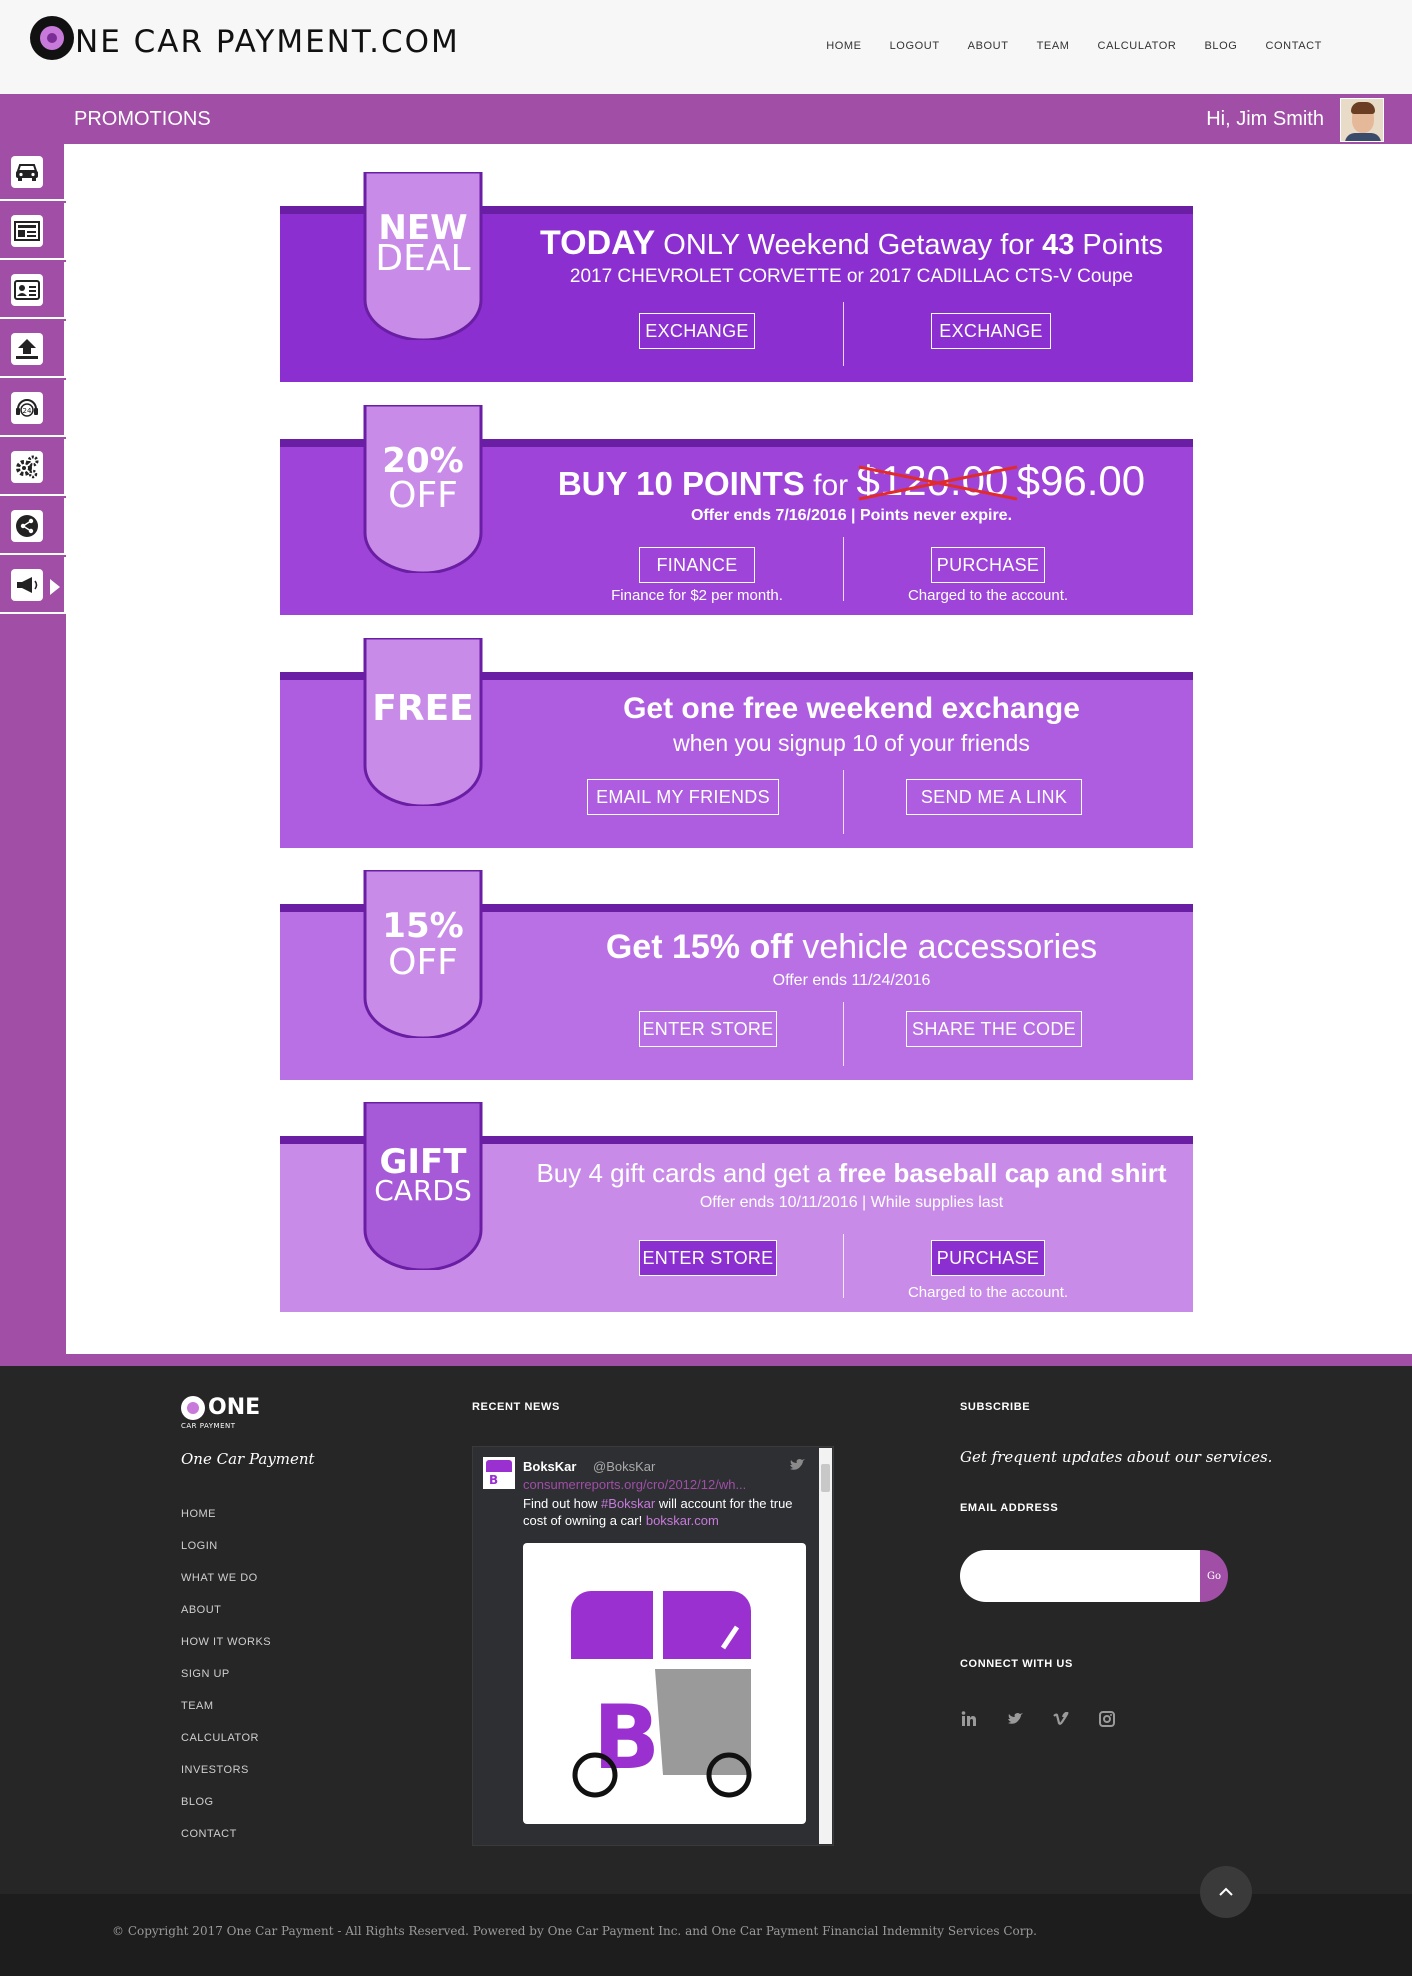  What do you see at coordinates (994, 1029) in the screenshot?
I see `share-the-code-button: SHARE THE CODE` at bounding box center [994, 1029].